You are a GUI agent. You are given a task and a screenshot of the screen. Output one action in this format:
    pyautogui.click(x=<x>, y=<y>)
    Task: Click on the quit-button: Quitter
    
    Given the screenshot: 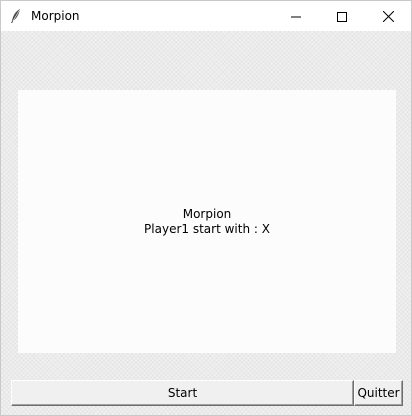 What is the action you would take?
    pyautogui.click(x=378, y=393)
    